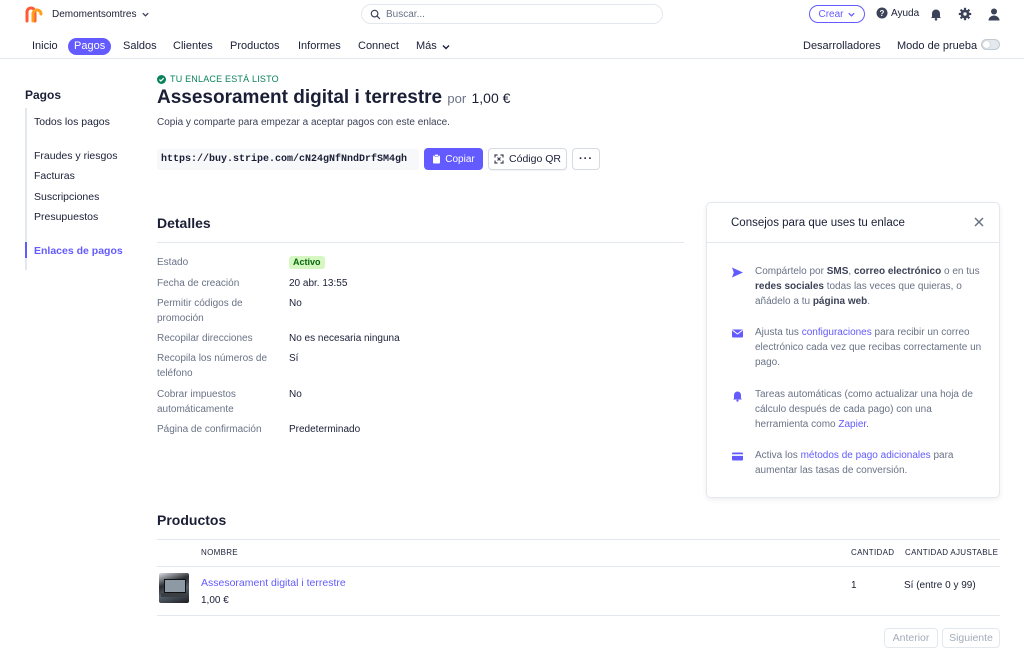 Image resolution: width=1024 pixels, height=671 pixels. Describe the element at coordinates (737, 333) in the screenshot. I see `mail-icon` at that location.